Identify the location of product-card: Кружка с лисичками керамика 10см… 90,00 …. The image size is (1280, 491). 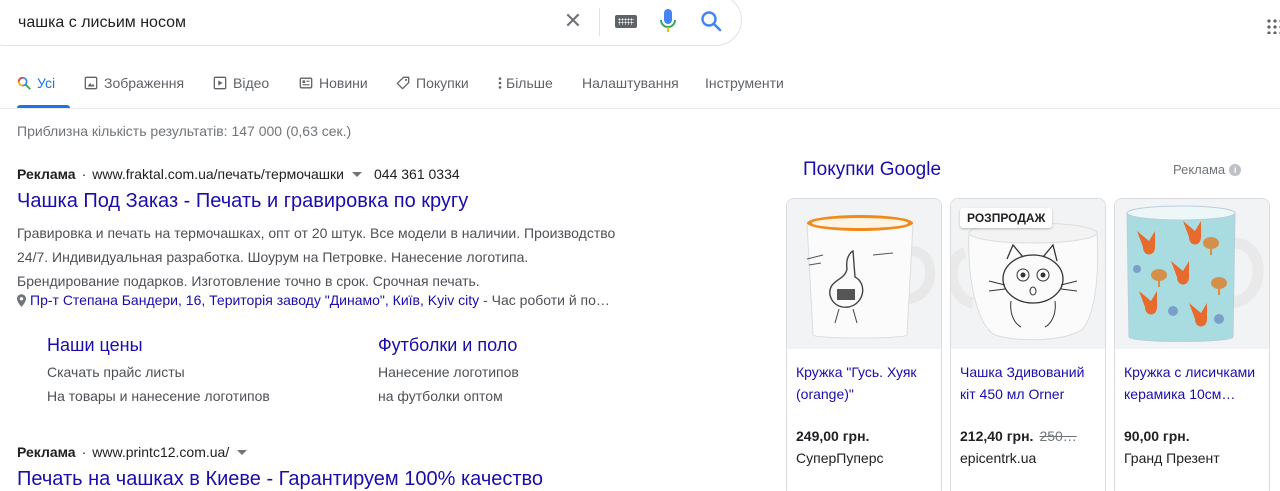
(1192, 344).